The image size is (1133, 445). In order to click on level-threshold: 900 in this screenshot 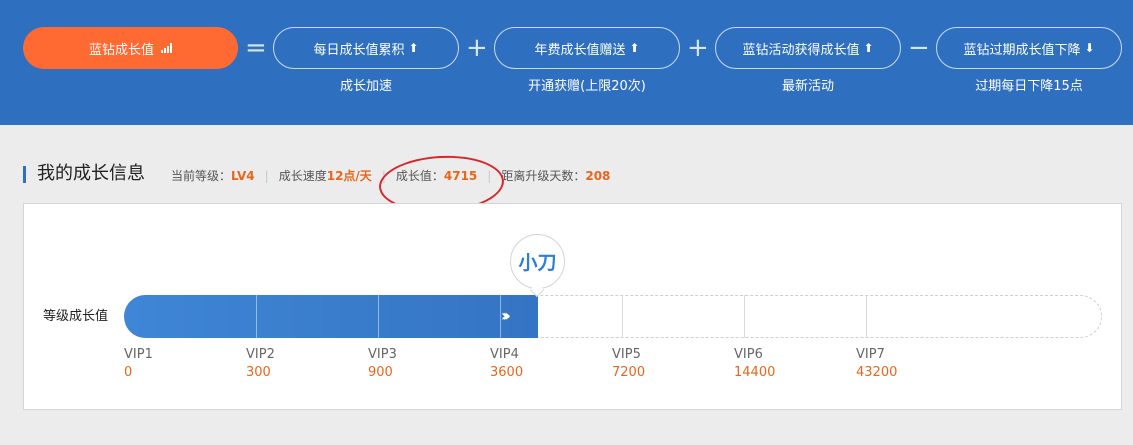, I will do `click(380, 372)`.